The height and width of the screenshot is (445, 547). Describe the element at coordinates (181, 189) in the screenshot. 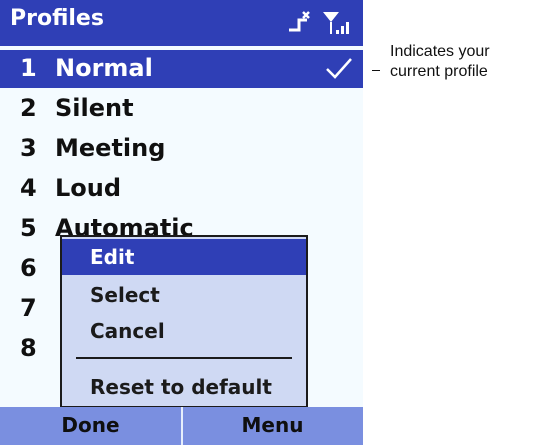

I see `profile-item-loud: 4 Loud` at that location.